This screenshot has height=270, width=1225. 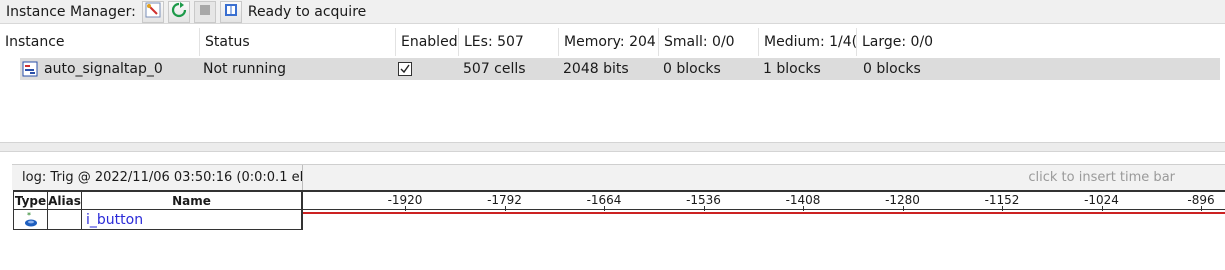 What do you see at coordinates (192, 219) in the screenshot?
I see `signal-name: i_button` at bounding box center [192, 219].